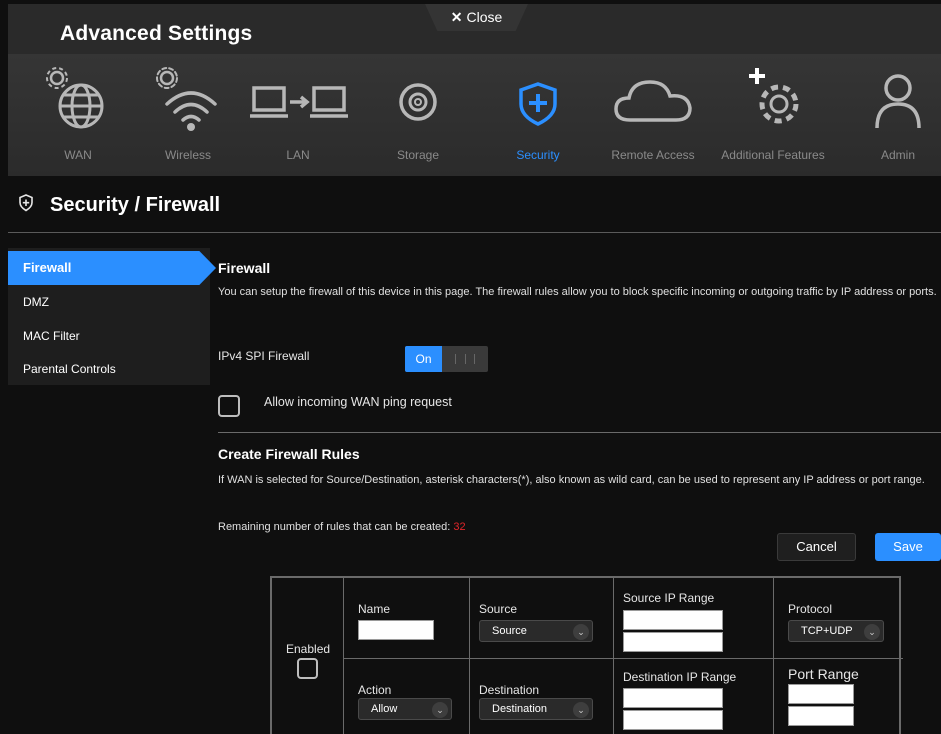 This screenshot has width=941, height=734. I want to click on nav-label-security: Security, so click(538, 155).